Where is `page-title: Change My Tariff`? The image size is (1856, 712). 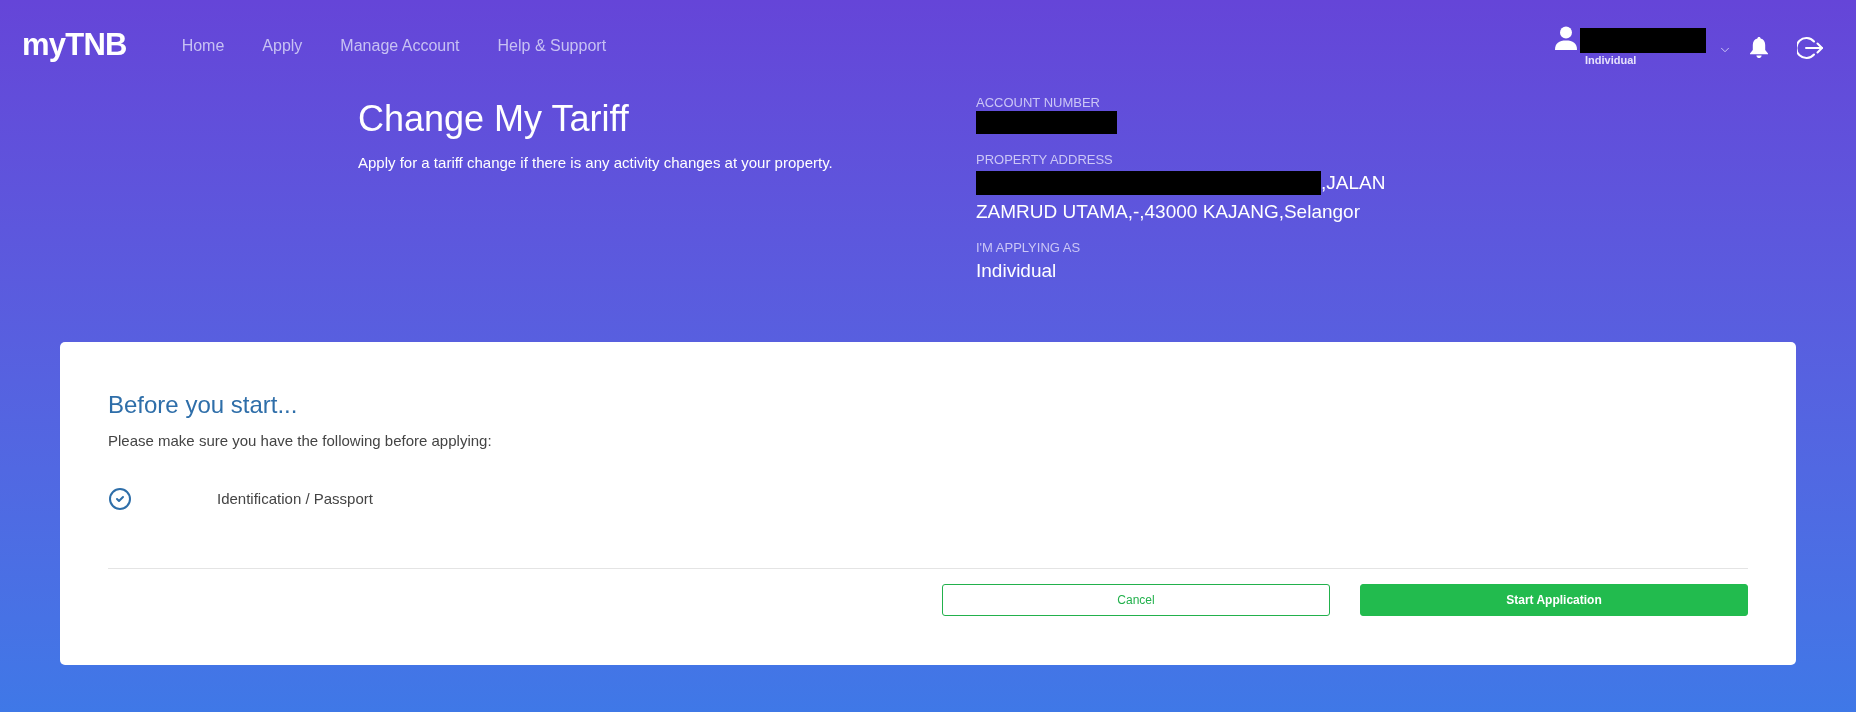
page-title: Change My Tariff is located at coordinates (493, 119).